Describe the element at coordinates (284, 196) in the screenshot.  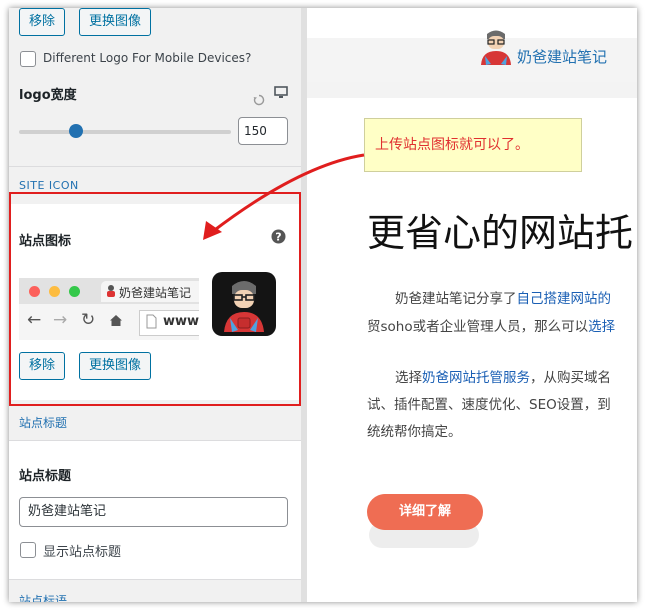
I see `annotation-arrow-icon` at that location.